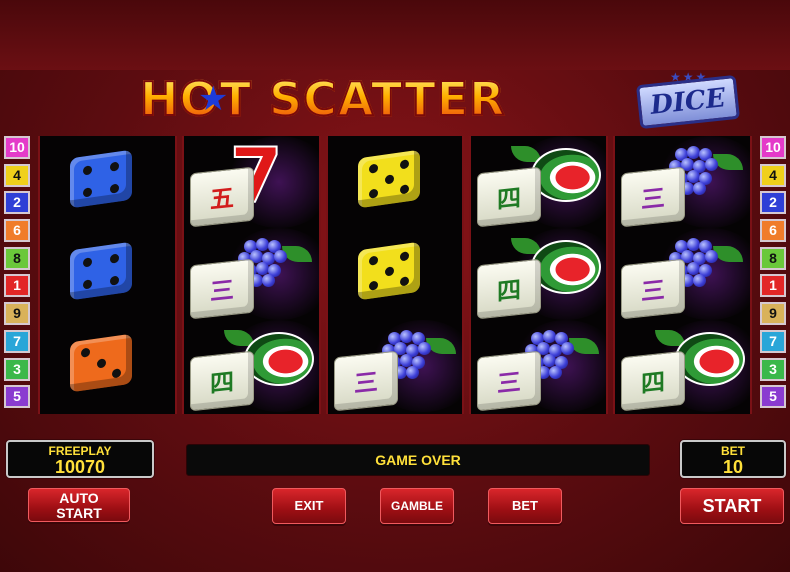 The width and height of the screenshot is (790, 572). I want to click on exit-button: EXIT, so click(309, 506).